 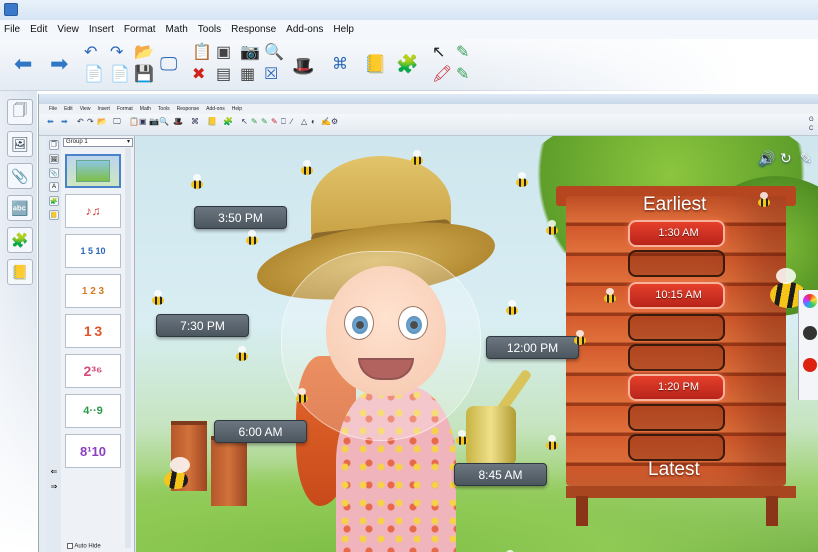 I want to click on properties-icon: 🔤, so click(x=20, y=208).